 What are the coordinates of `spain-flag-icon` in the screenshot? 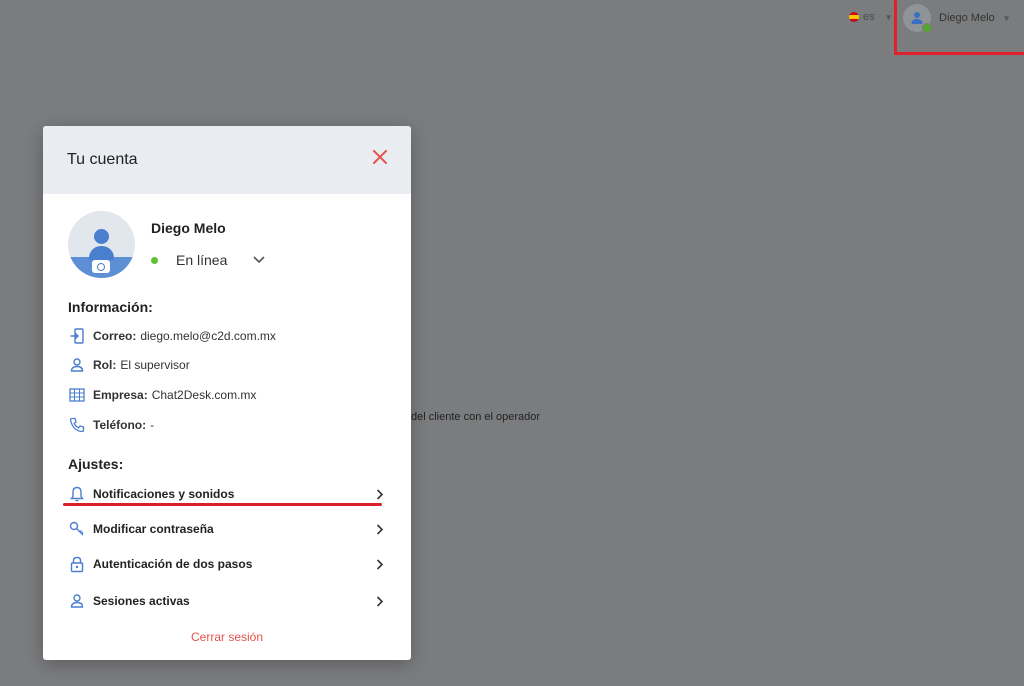 It's located at (854, 17).